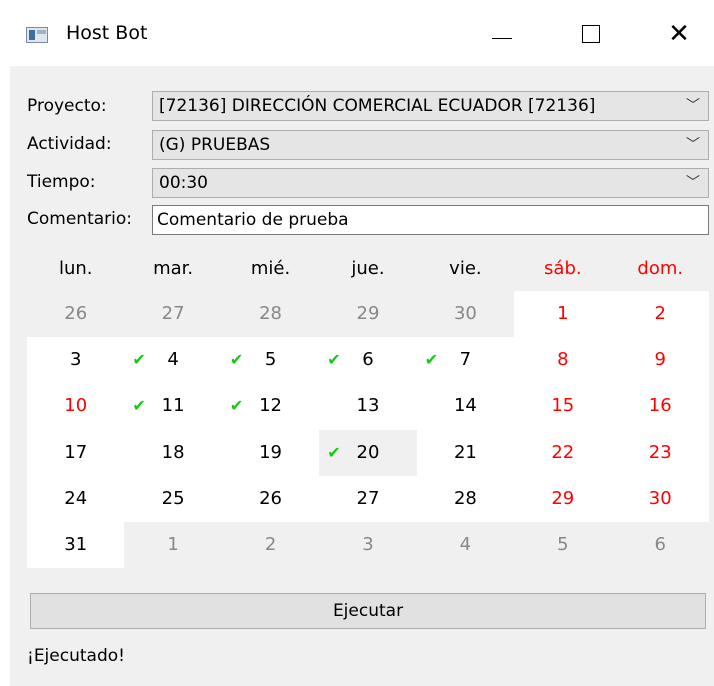 The width and height of the screenshot is (714, 686). Describe the element at coordinates (69, 144) in the screenshot. I see `actividad-label: Actividad:` at that location.